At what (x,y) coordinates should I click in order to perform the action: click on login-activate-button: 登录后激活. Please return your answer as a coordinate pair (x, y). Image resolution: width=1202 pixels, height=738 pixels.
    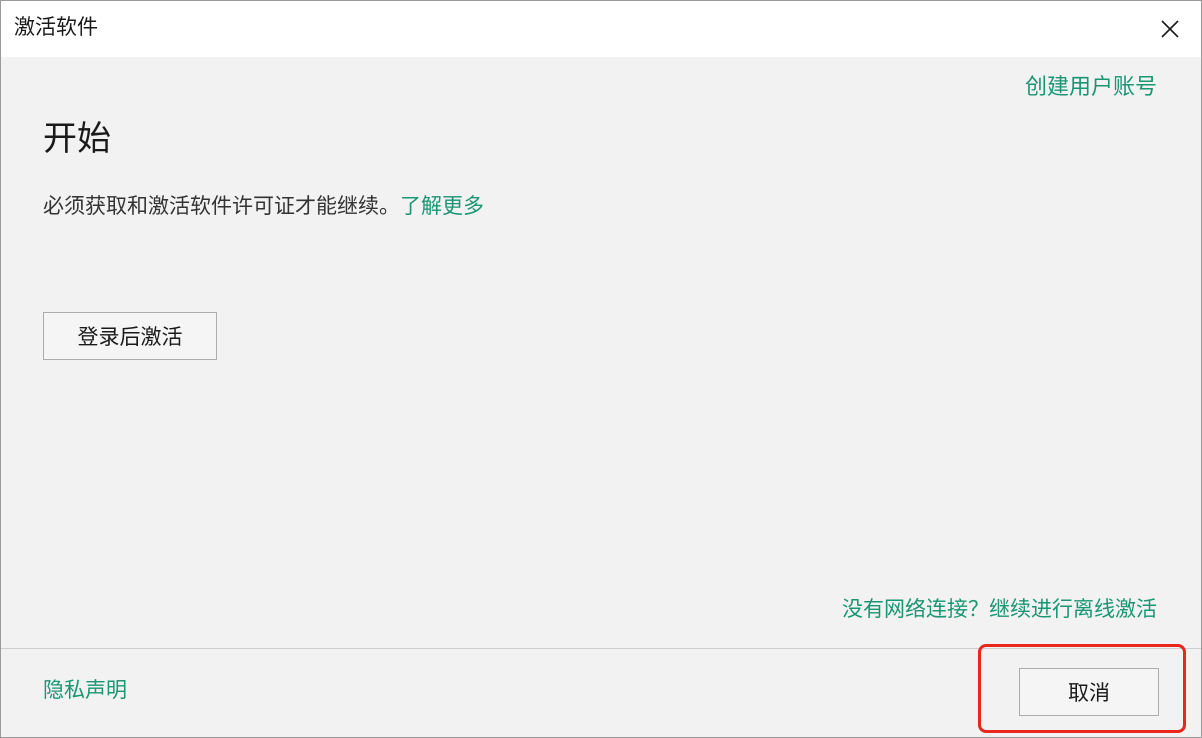
    Looking at the image, I should click on (130, 336).